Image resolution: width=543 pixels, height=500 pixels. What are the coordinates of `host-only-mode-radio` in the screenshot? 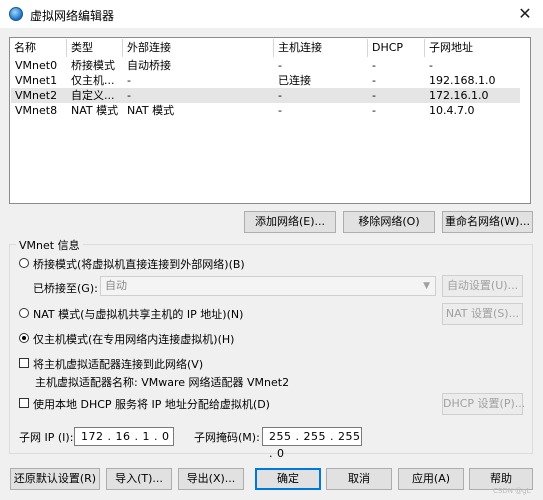 It's located at (24, 338).